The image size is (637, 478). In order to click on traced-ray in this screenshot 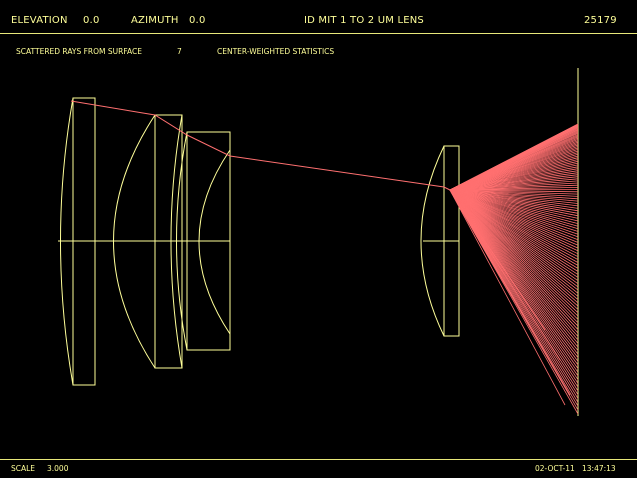, I will do `click(261, 146)`.